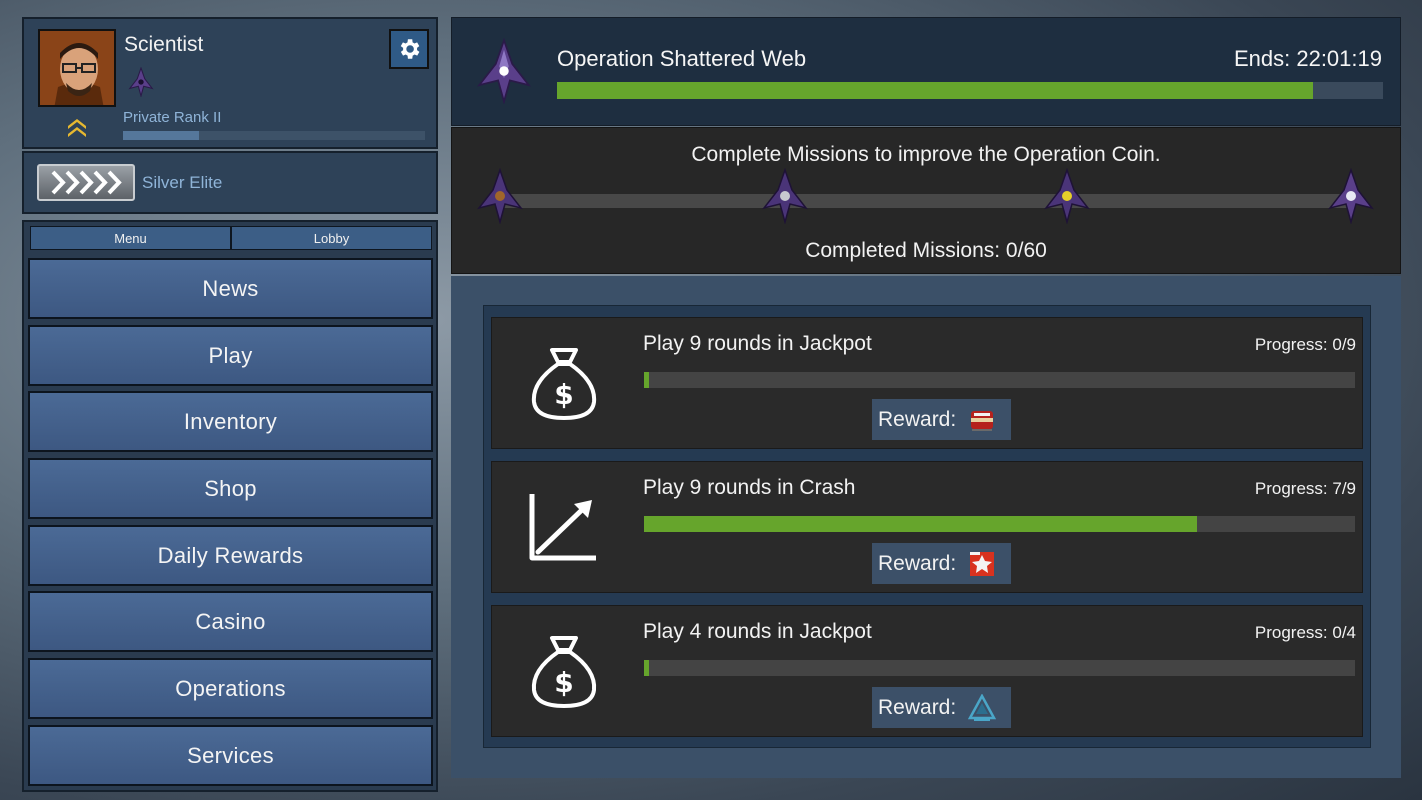 The width and height of the screenshot is (1422, 800). What do you see at coordinates (500, 196) in the screenshot?
I see `coin-stage-bronze-icon` at bounding box center [500, 196].